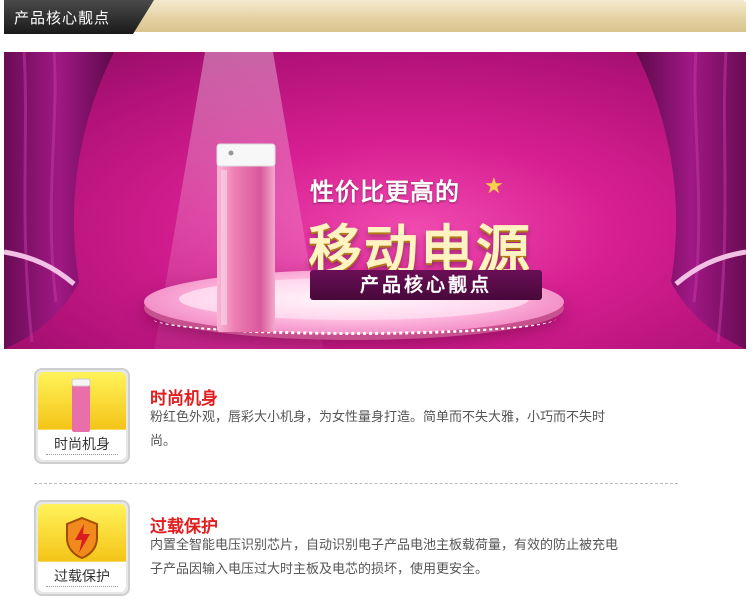 The image size is (750, 612). Describe the element at coordinates (82, 577) in the screenshot. I see `feature-icon-label: 过载保护` at that location.